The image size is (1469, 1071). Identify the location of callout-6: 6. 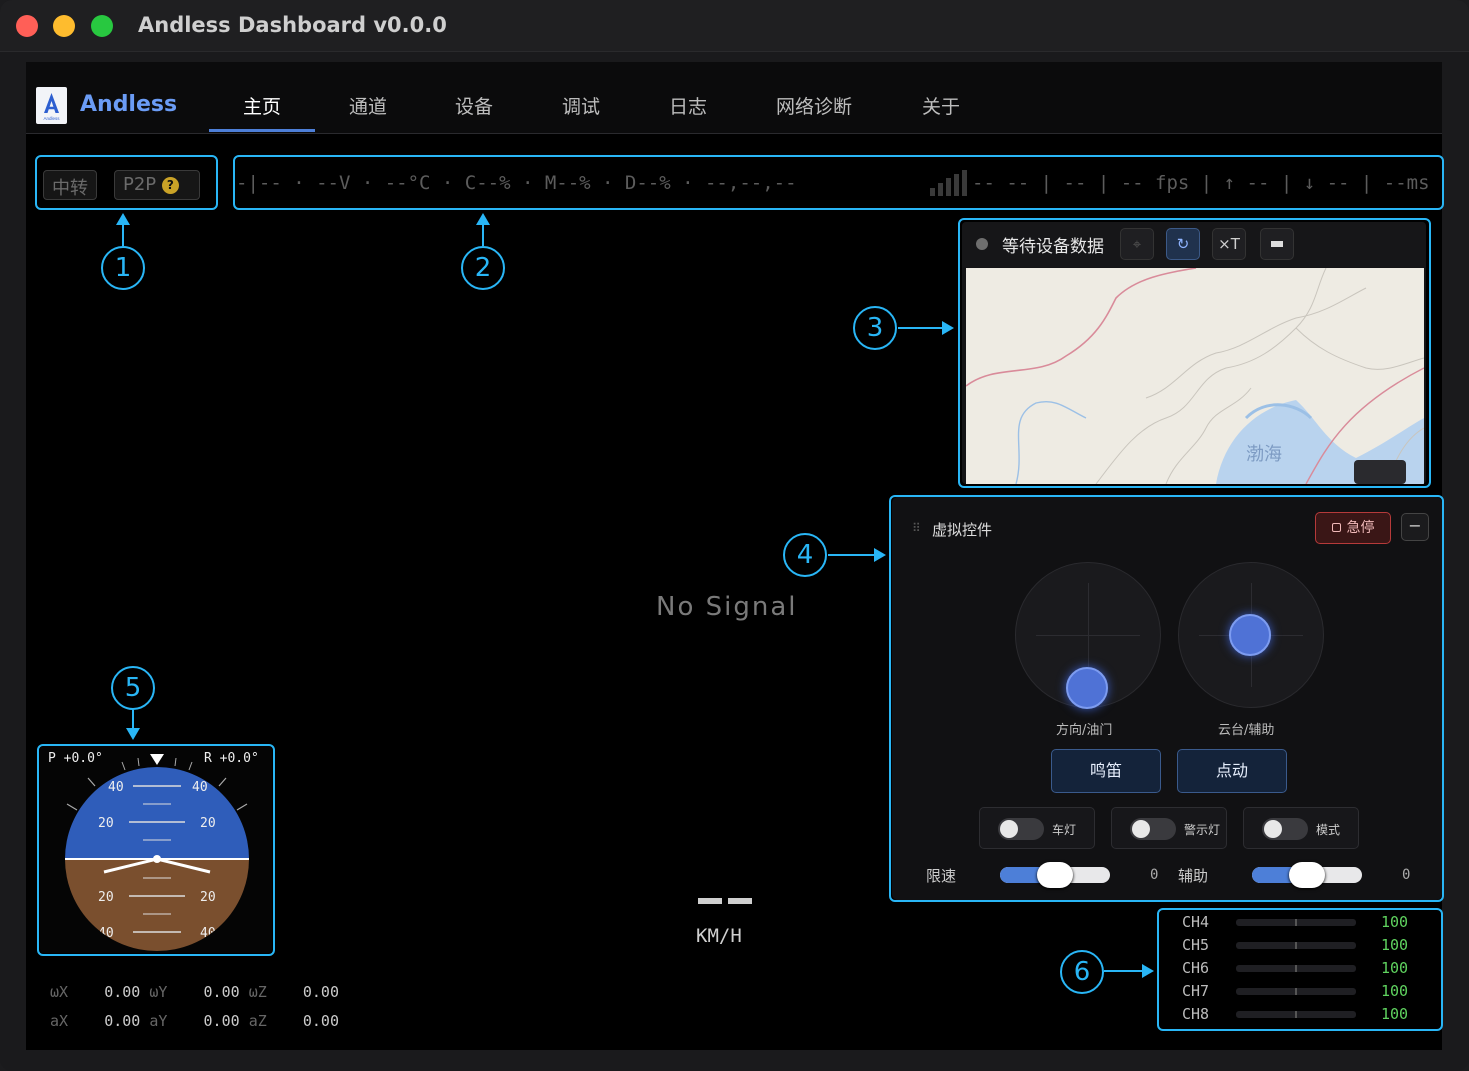
(1082, 972).